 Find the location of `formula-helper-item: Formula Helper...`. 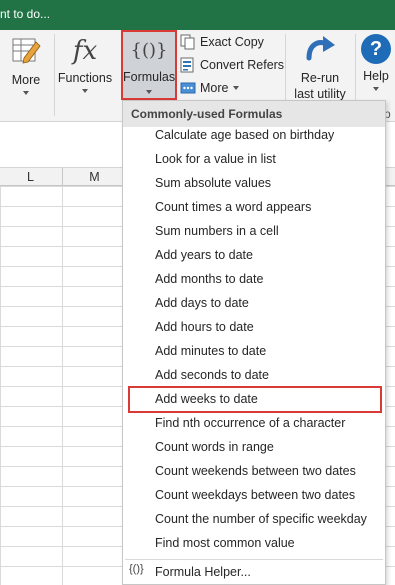

formula-helper-item: Formula Helper... is located at coordinates (203, 572).